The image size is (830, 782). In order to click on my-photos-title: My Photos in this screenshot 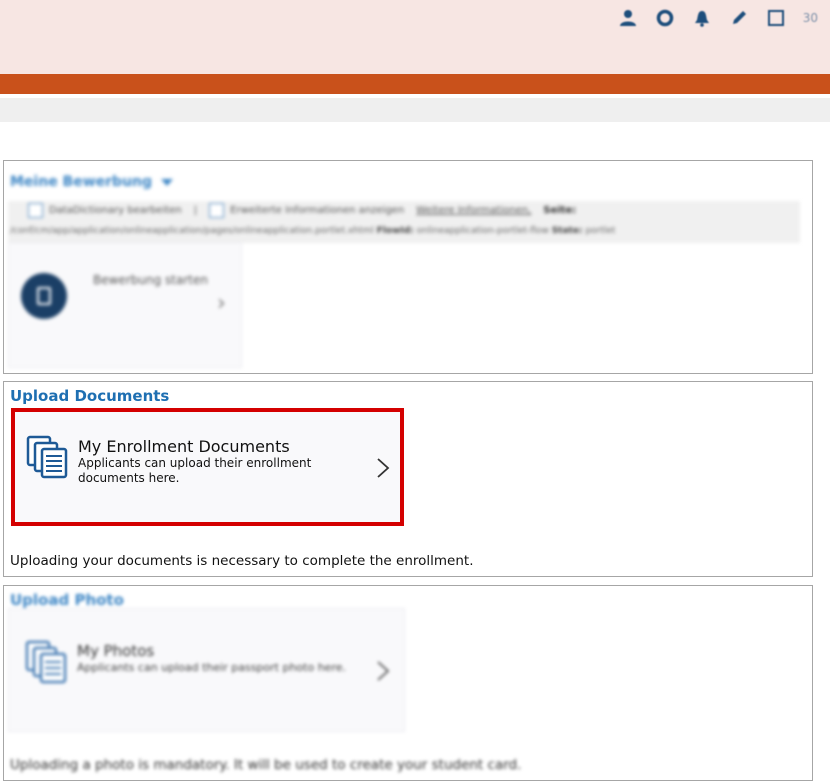, I will do `click(116, 651)`.